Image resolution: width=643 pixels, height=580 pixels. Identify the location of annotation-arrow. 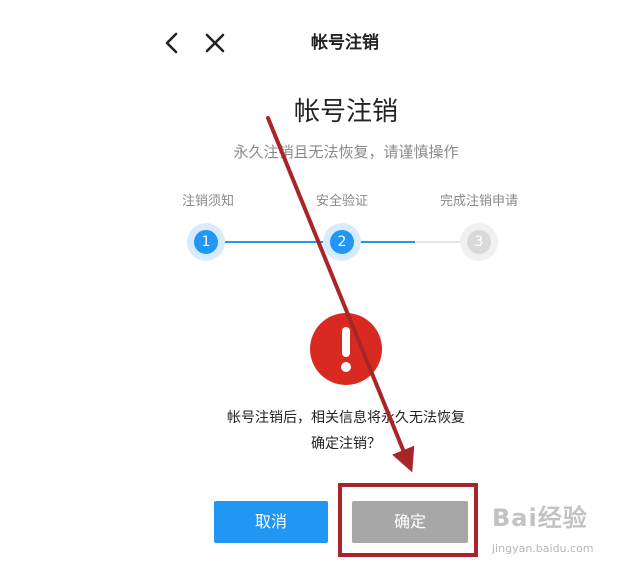
(340, 294).